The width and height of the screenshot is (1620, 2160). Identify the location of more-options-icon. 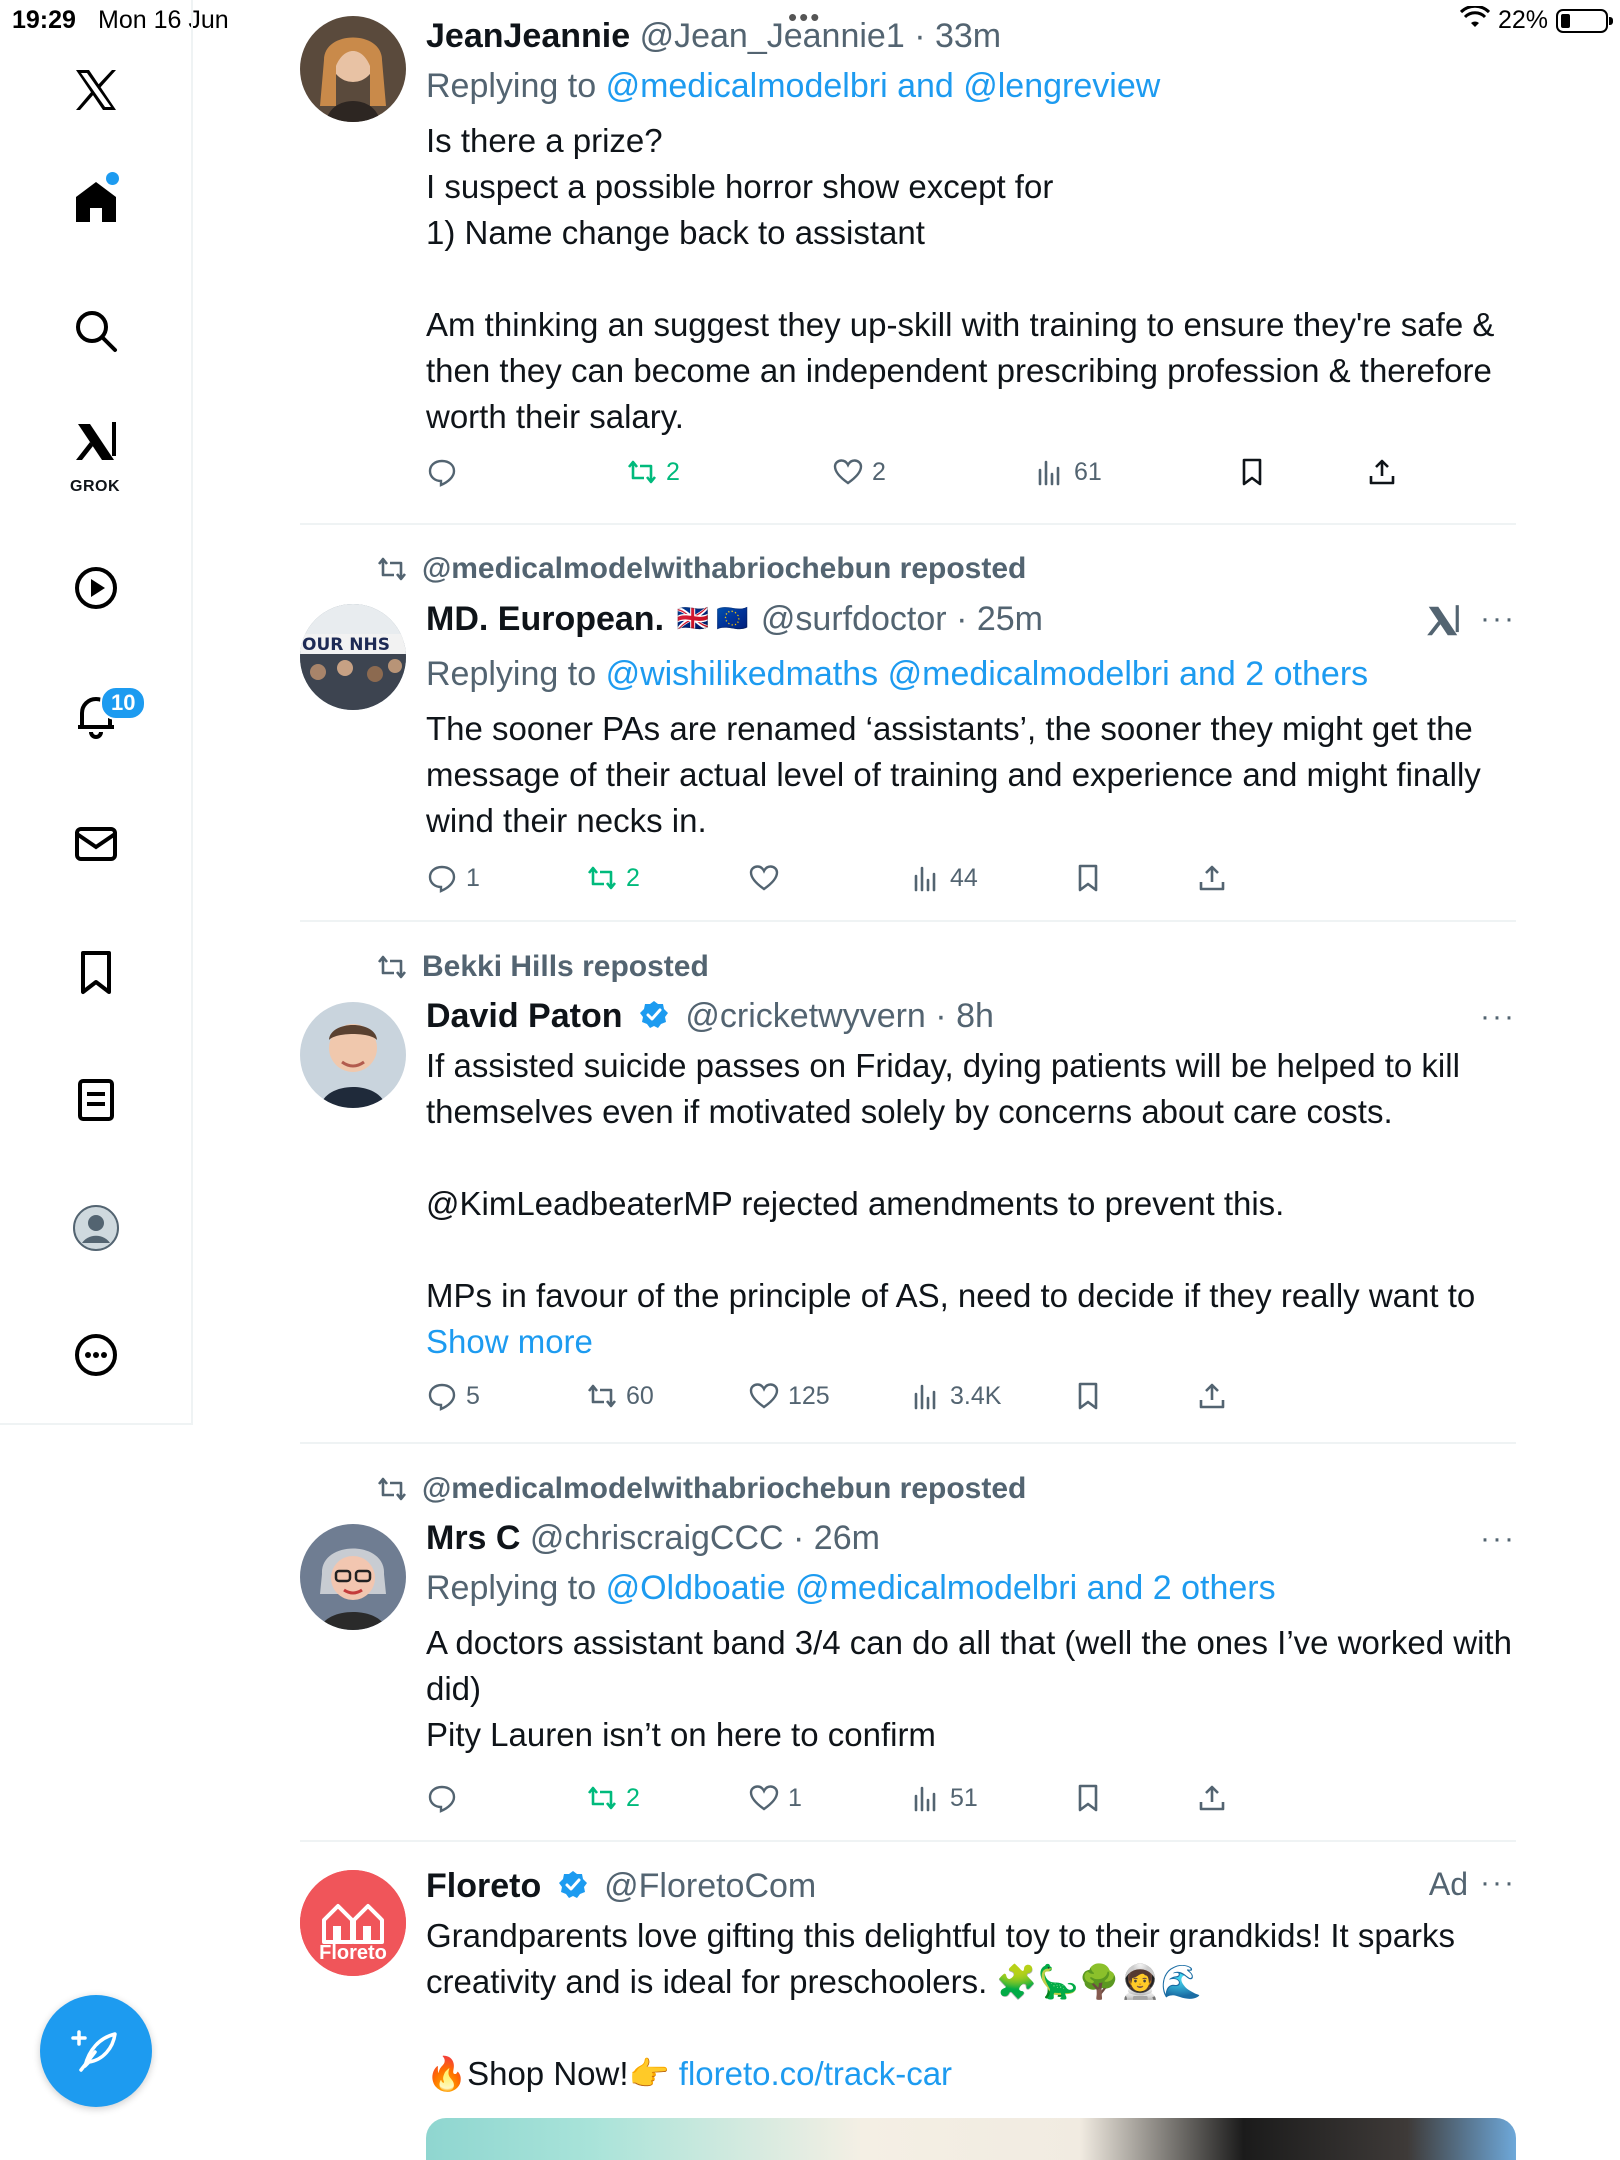
(96, 1355).